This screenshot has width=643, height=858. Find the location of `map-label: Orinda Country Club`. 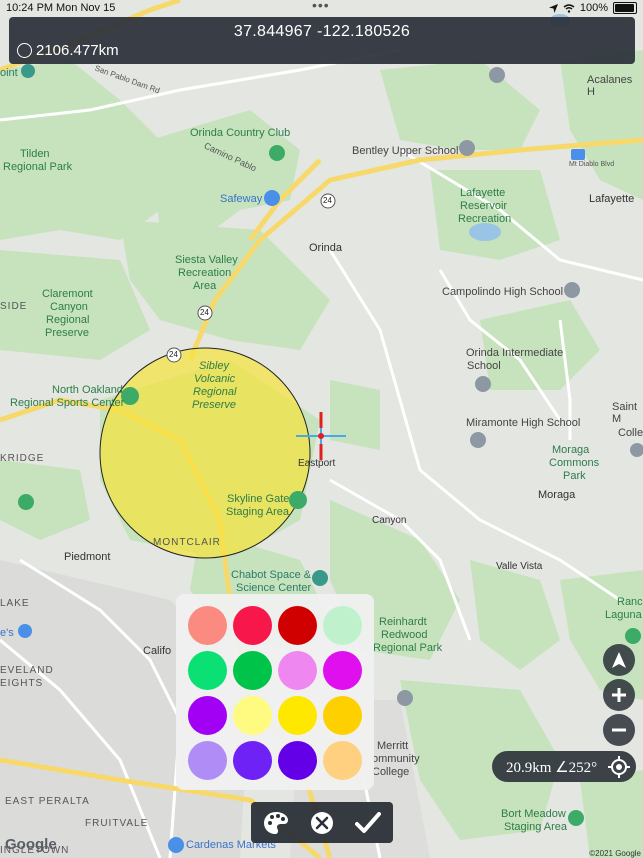

map-label: Orinda Country Club is located at coordinates (240, 133).